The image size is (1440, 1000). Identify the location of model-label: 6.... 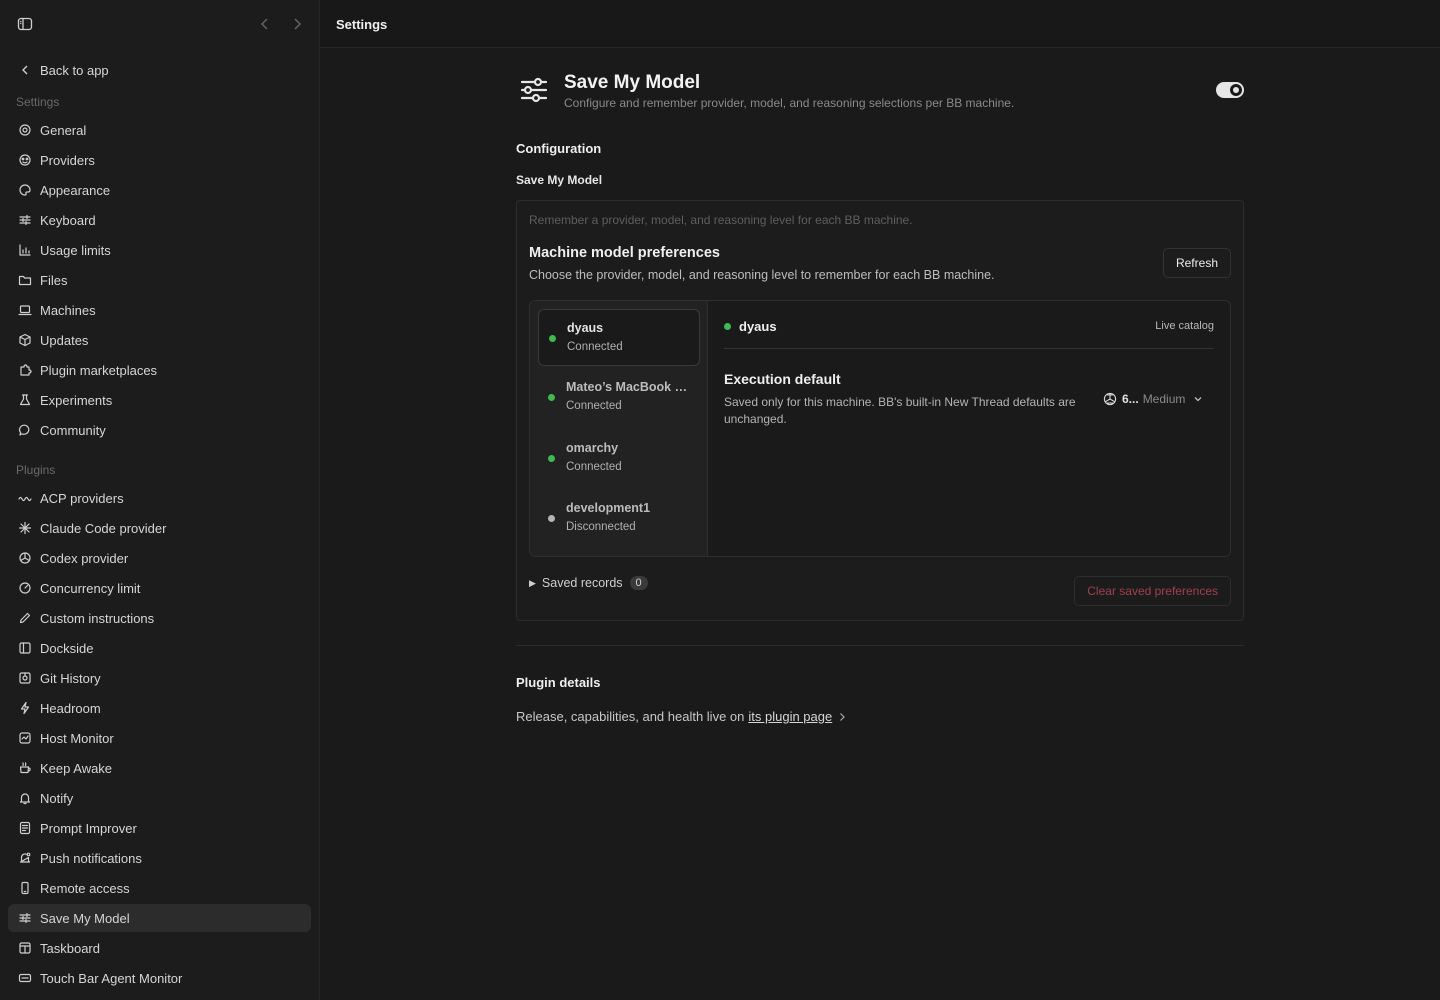
(1130, 399).